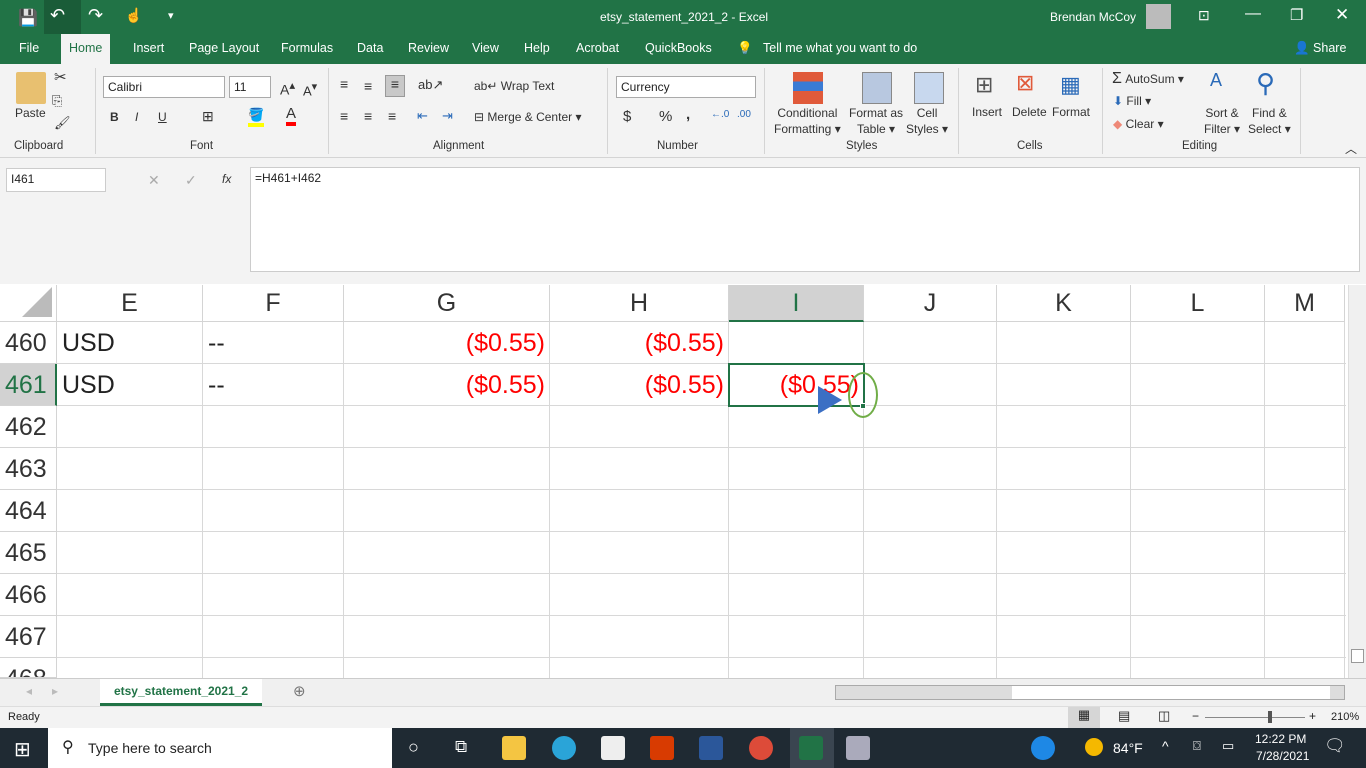  I want to click on paste-icon, so click(31, 88).